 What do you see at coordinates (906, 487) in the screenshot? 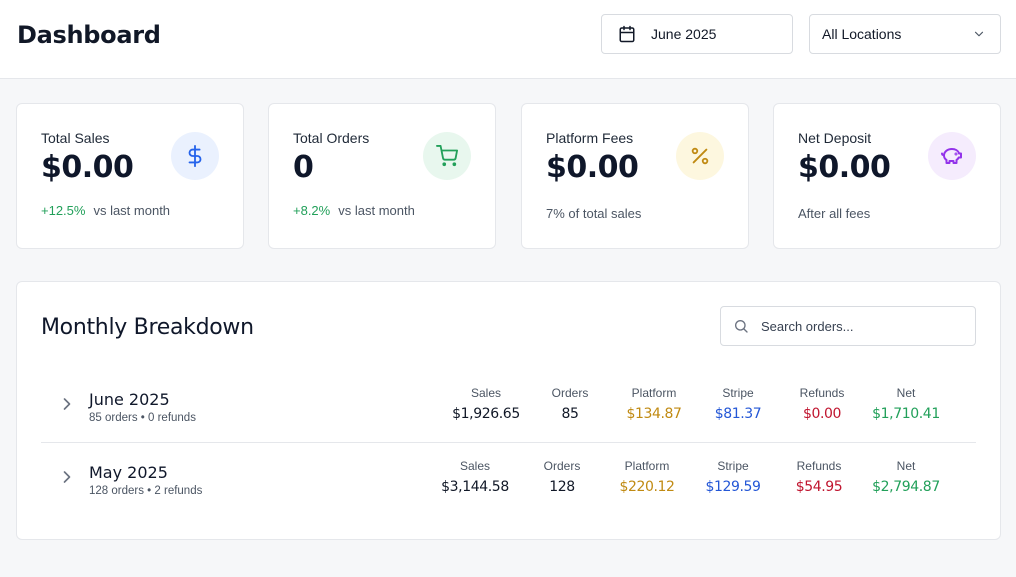
I see `stat-value: $2,794.87` at bounding box center [906, 487].